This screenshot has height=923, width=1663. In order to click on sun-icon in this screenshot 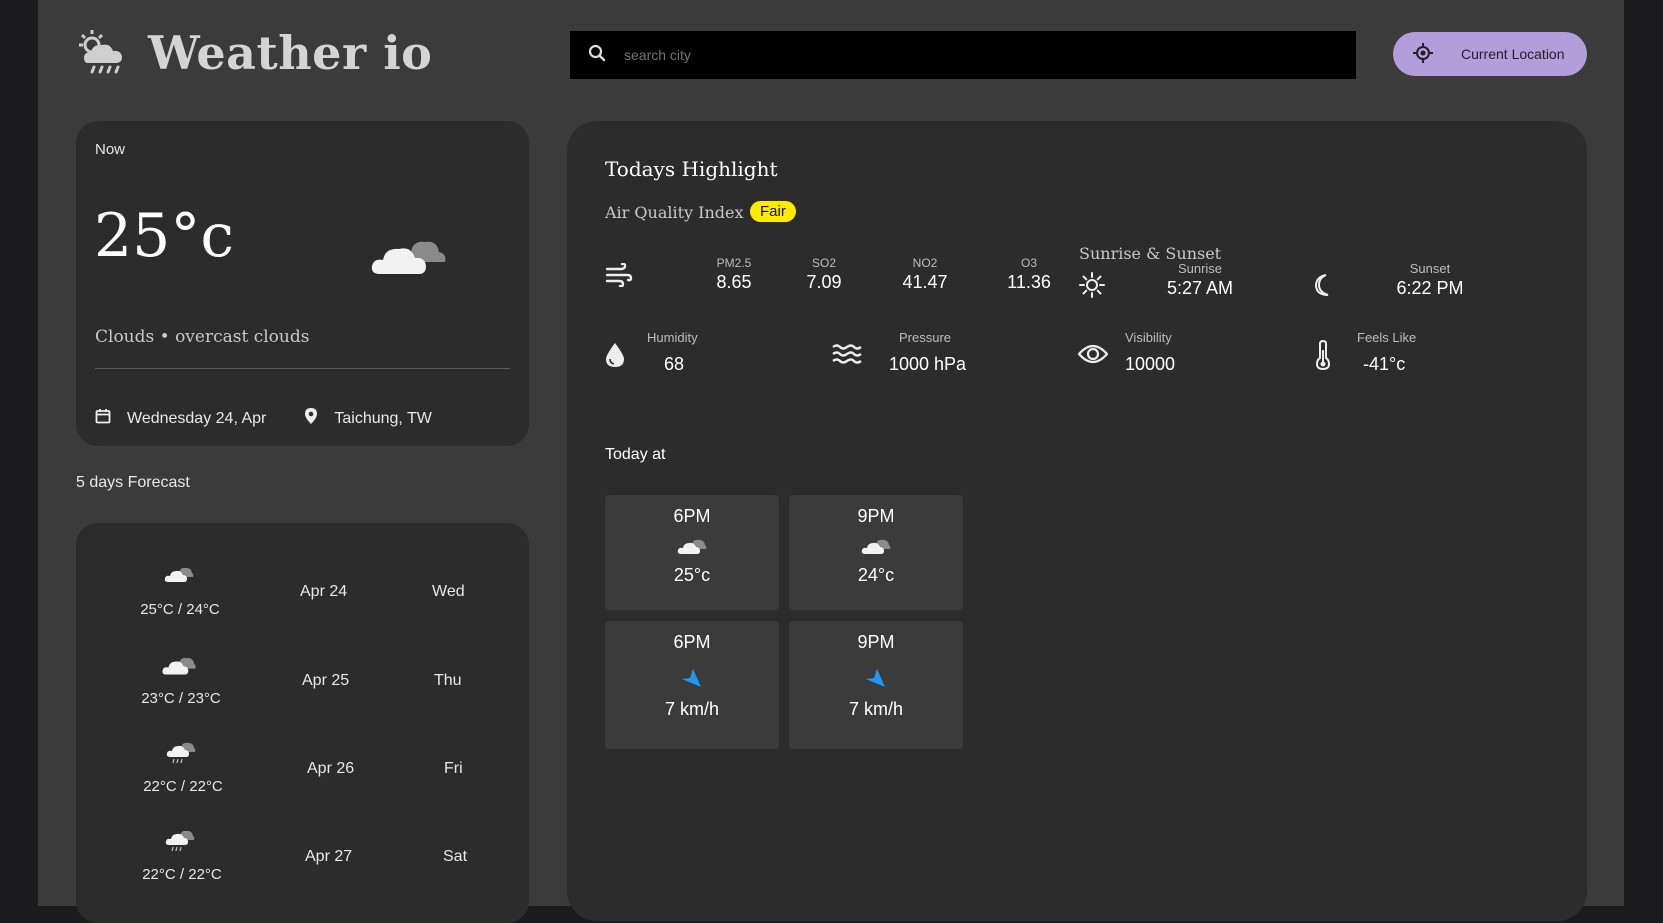, I will do `click(1092, 287)`.